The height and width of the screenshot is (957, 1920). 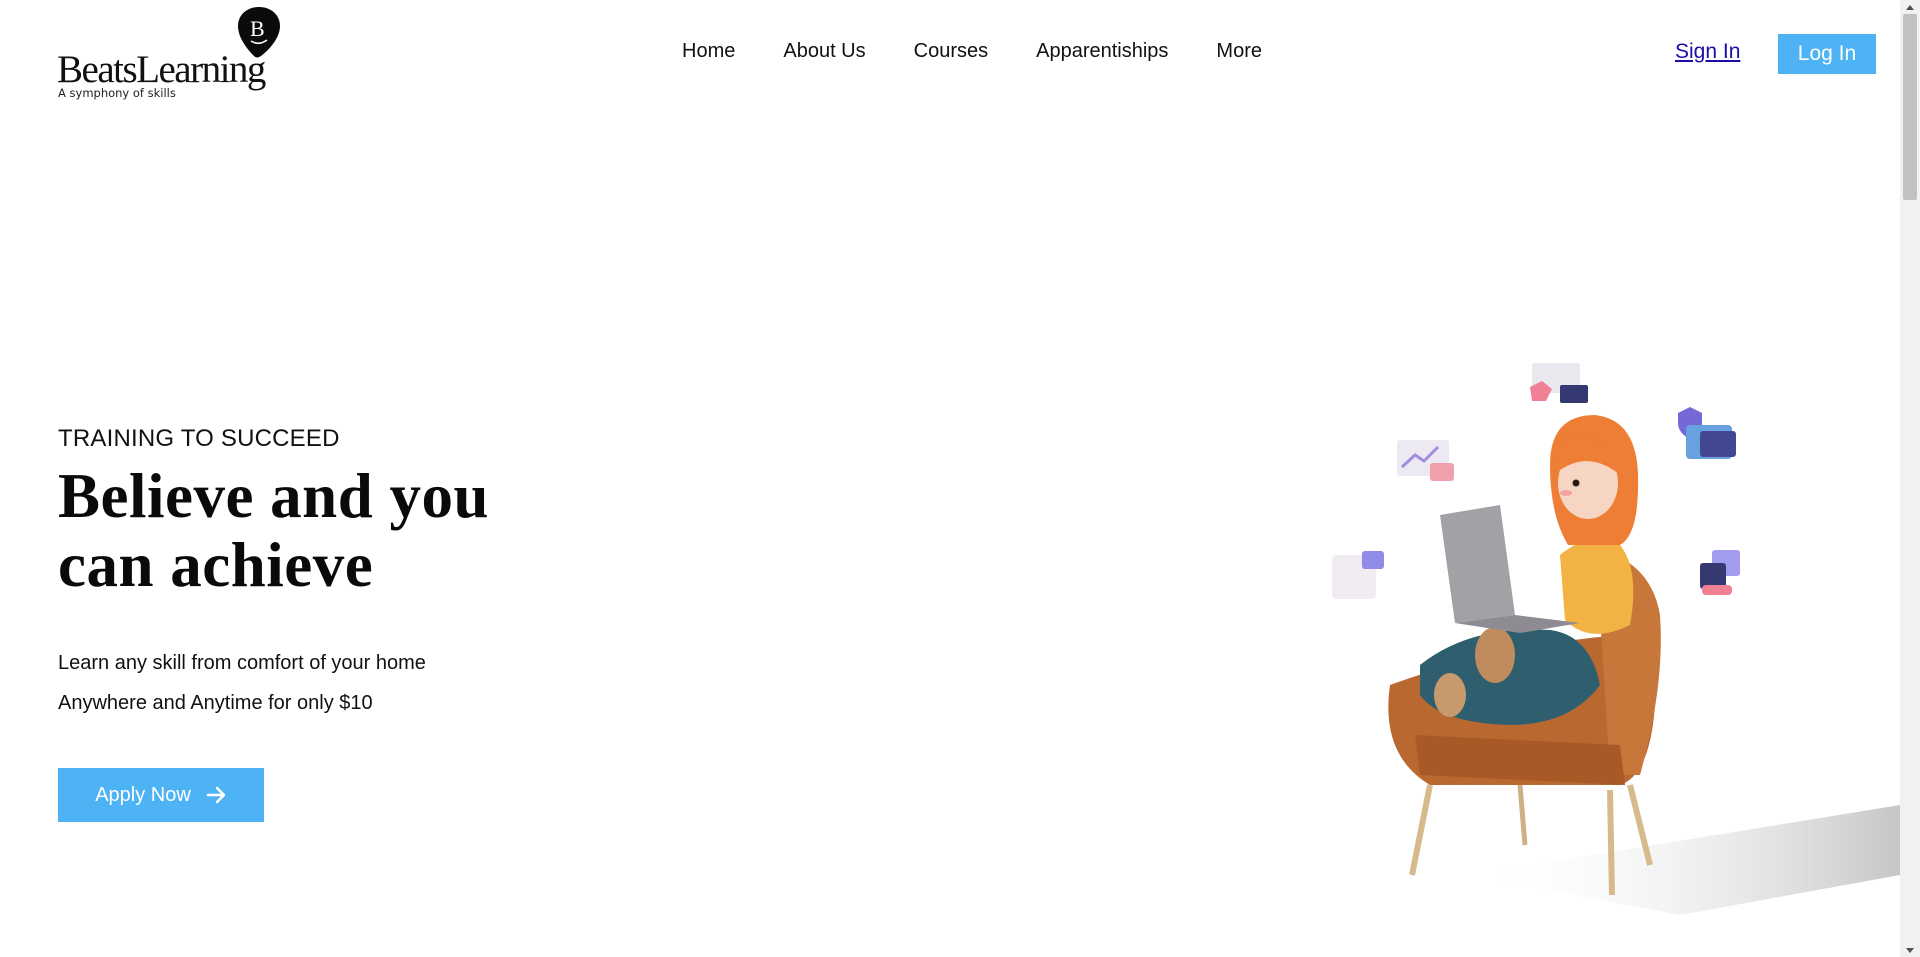 What do you see at coordinates (117, 93) in the screenshot?
I see `brand-tagline: A symphony of skills` at bounding box center [117, 93].